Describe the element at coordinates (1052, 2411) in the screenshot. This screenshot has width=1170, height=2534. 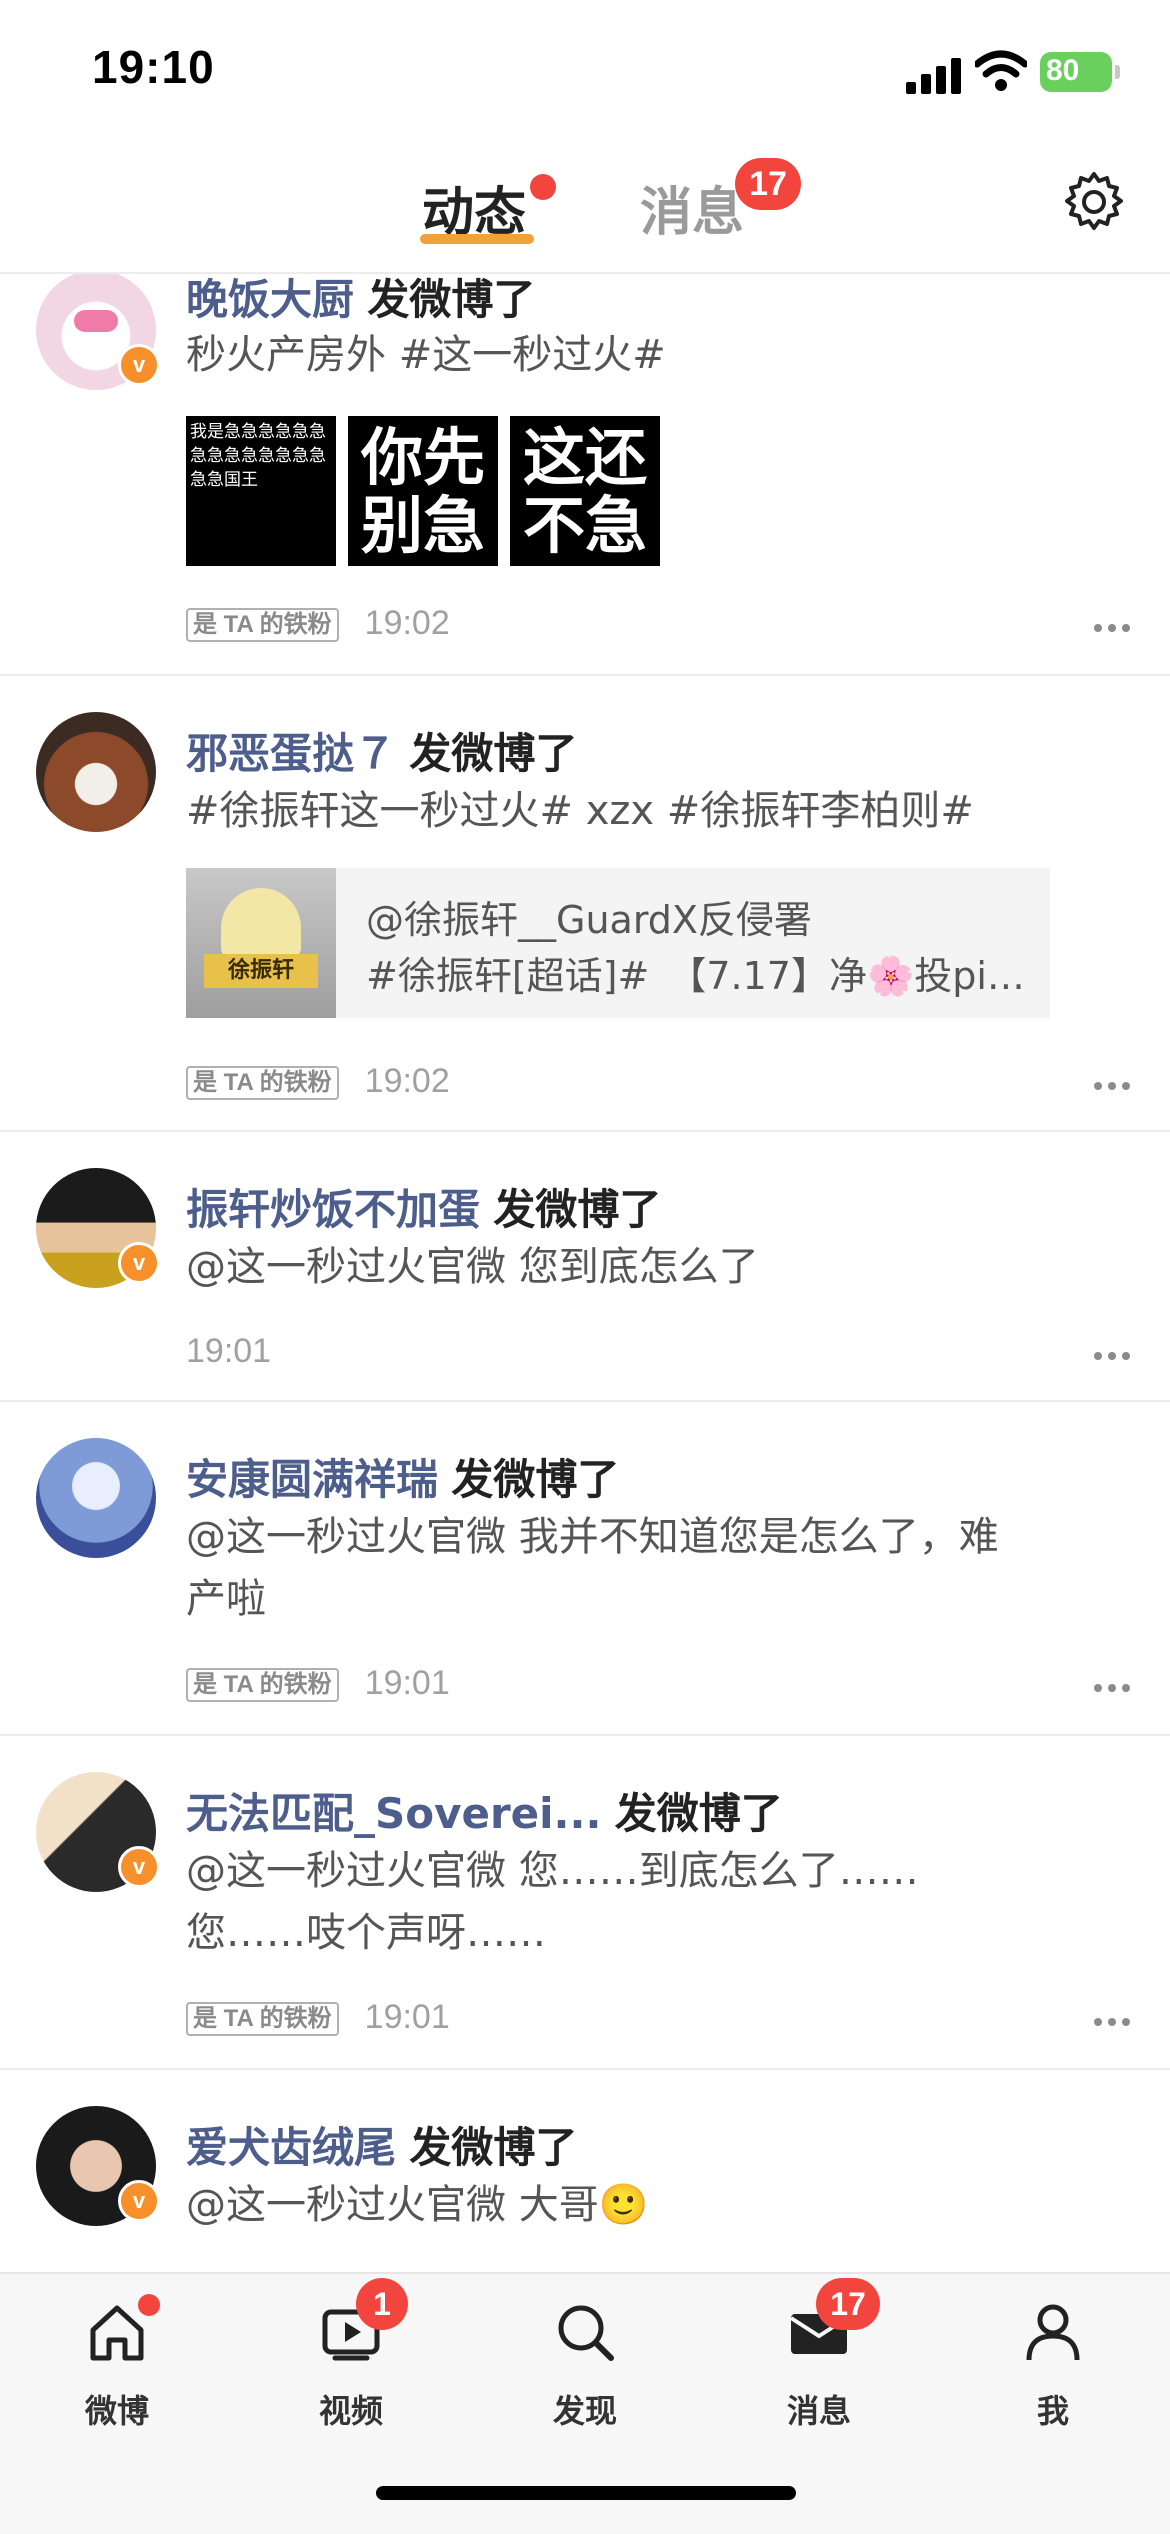
I see `tab-label: 我` at that location.